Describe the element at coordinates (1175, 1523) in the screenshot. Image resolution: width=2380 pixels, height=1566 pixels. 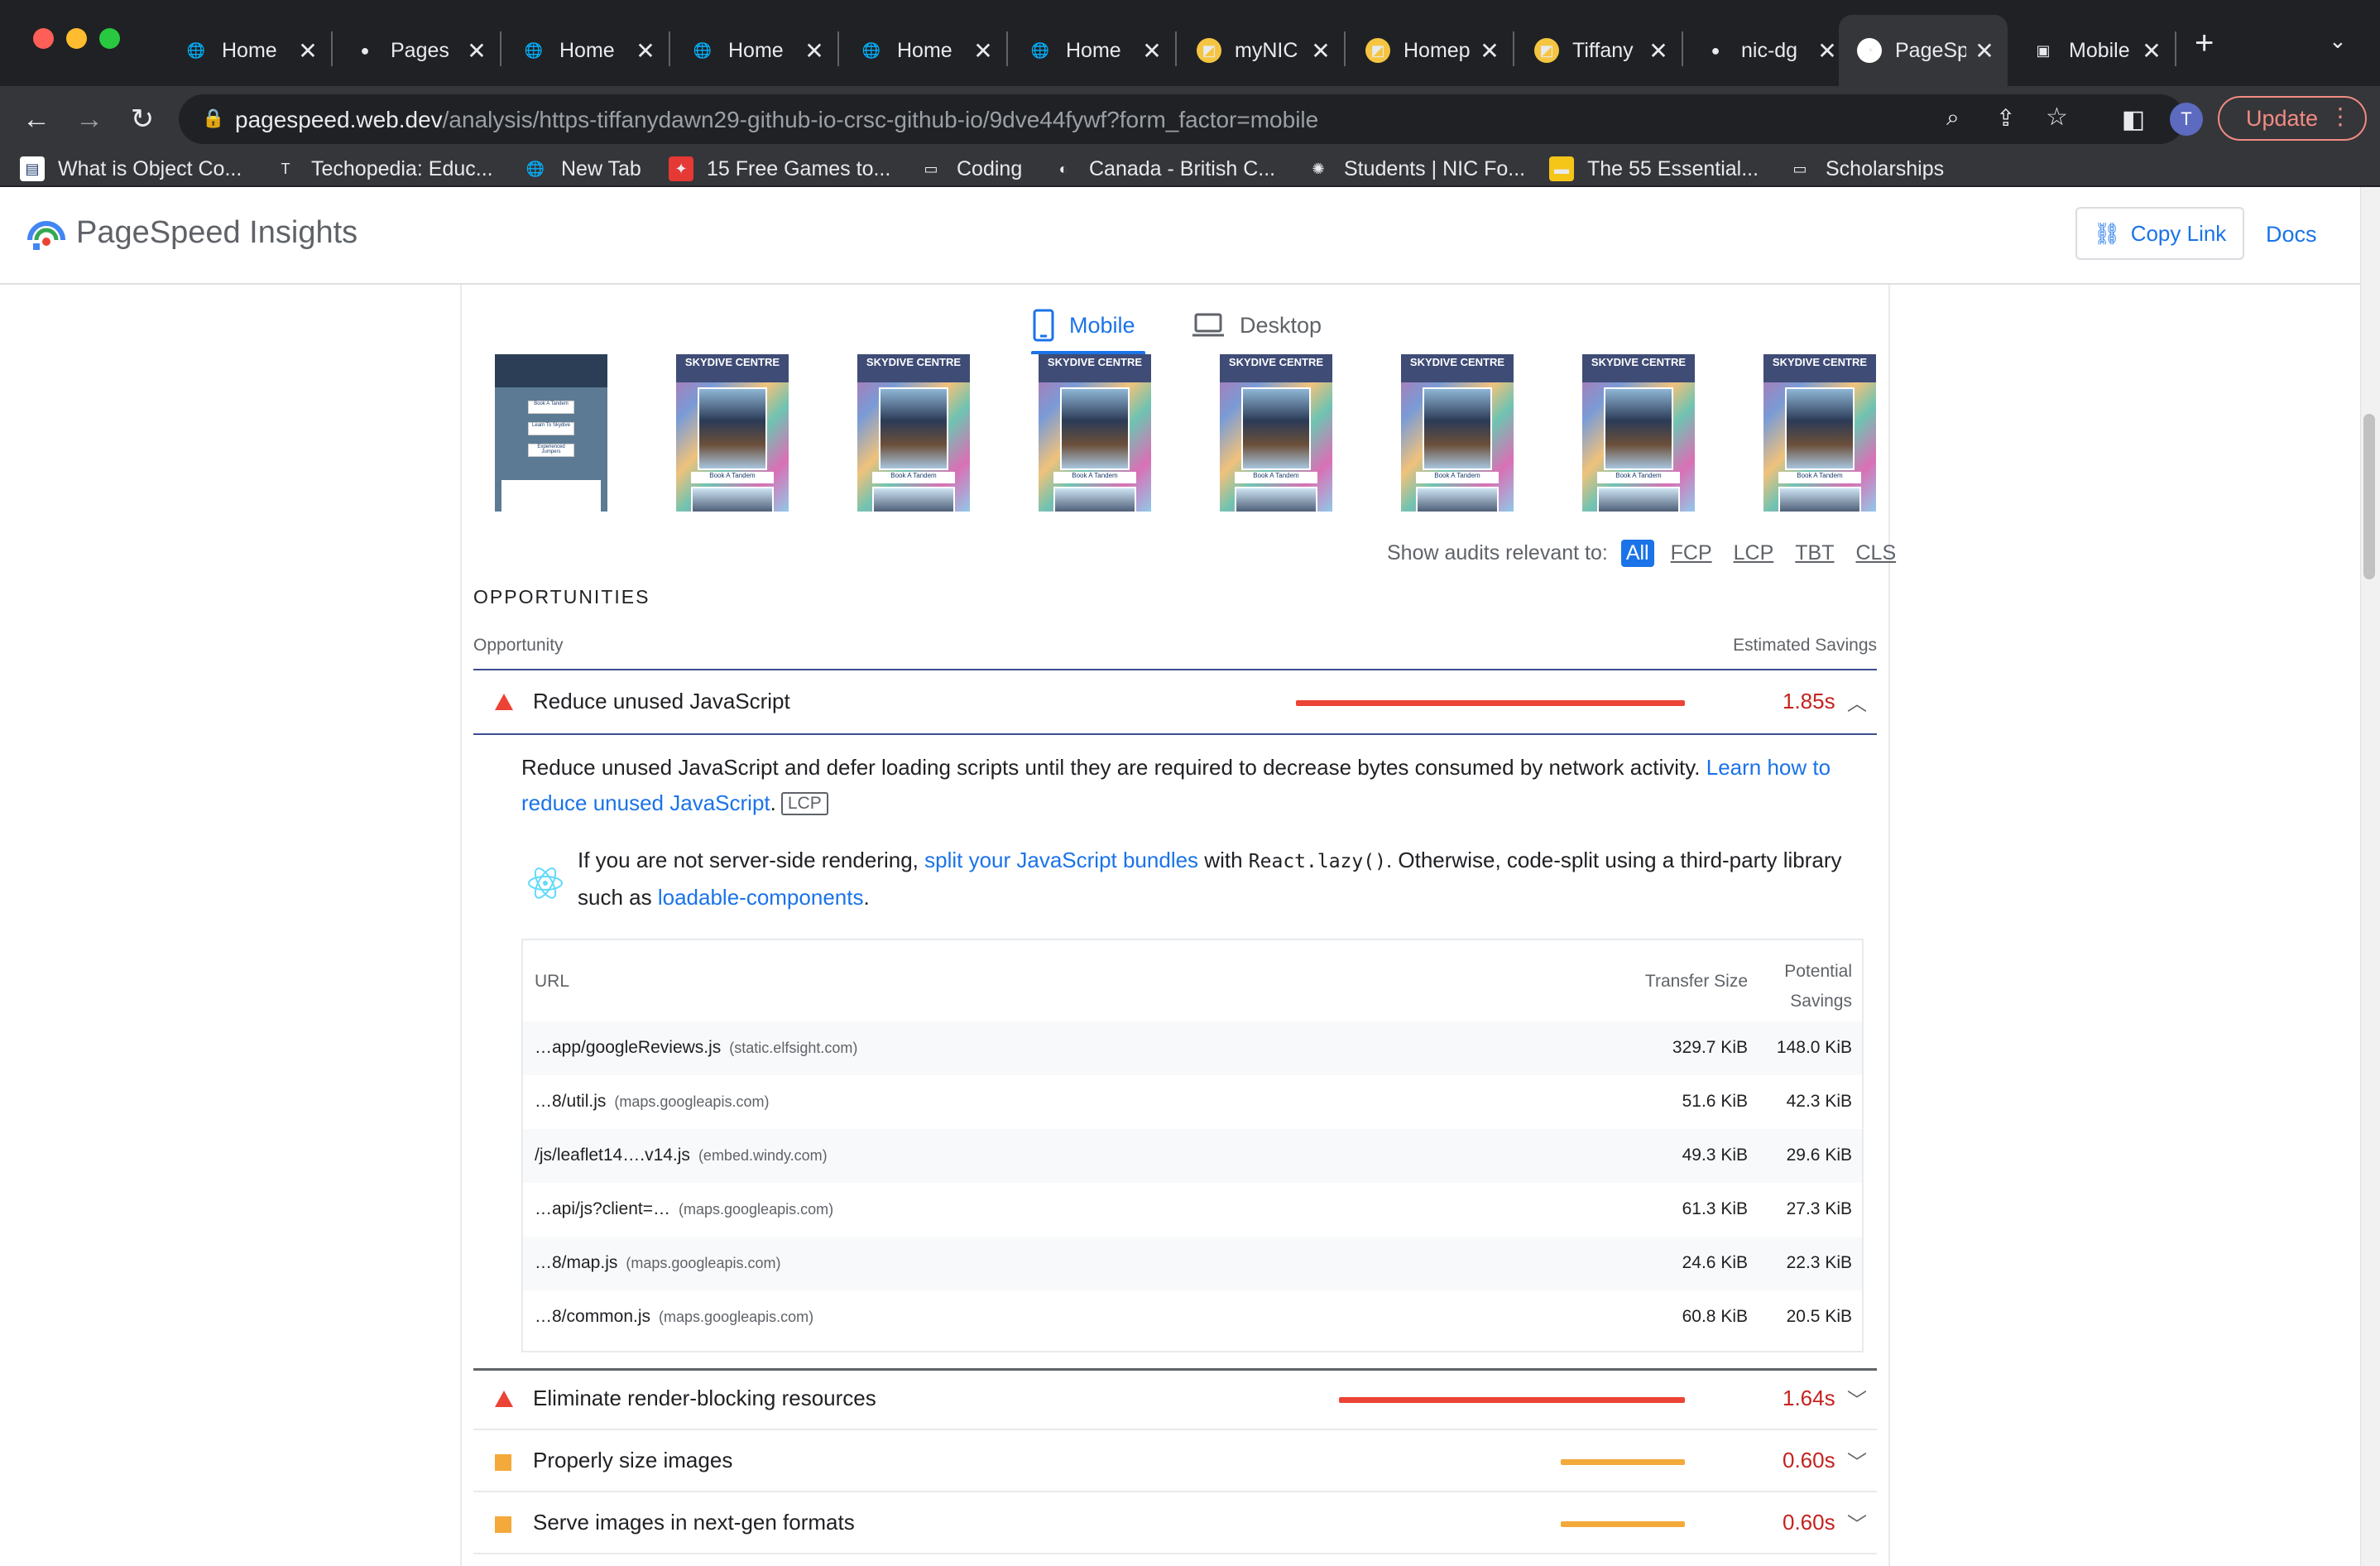
I see `audit-row: Serve images in next-gen formats 0.60s ﹀` at that location.